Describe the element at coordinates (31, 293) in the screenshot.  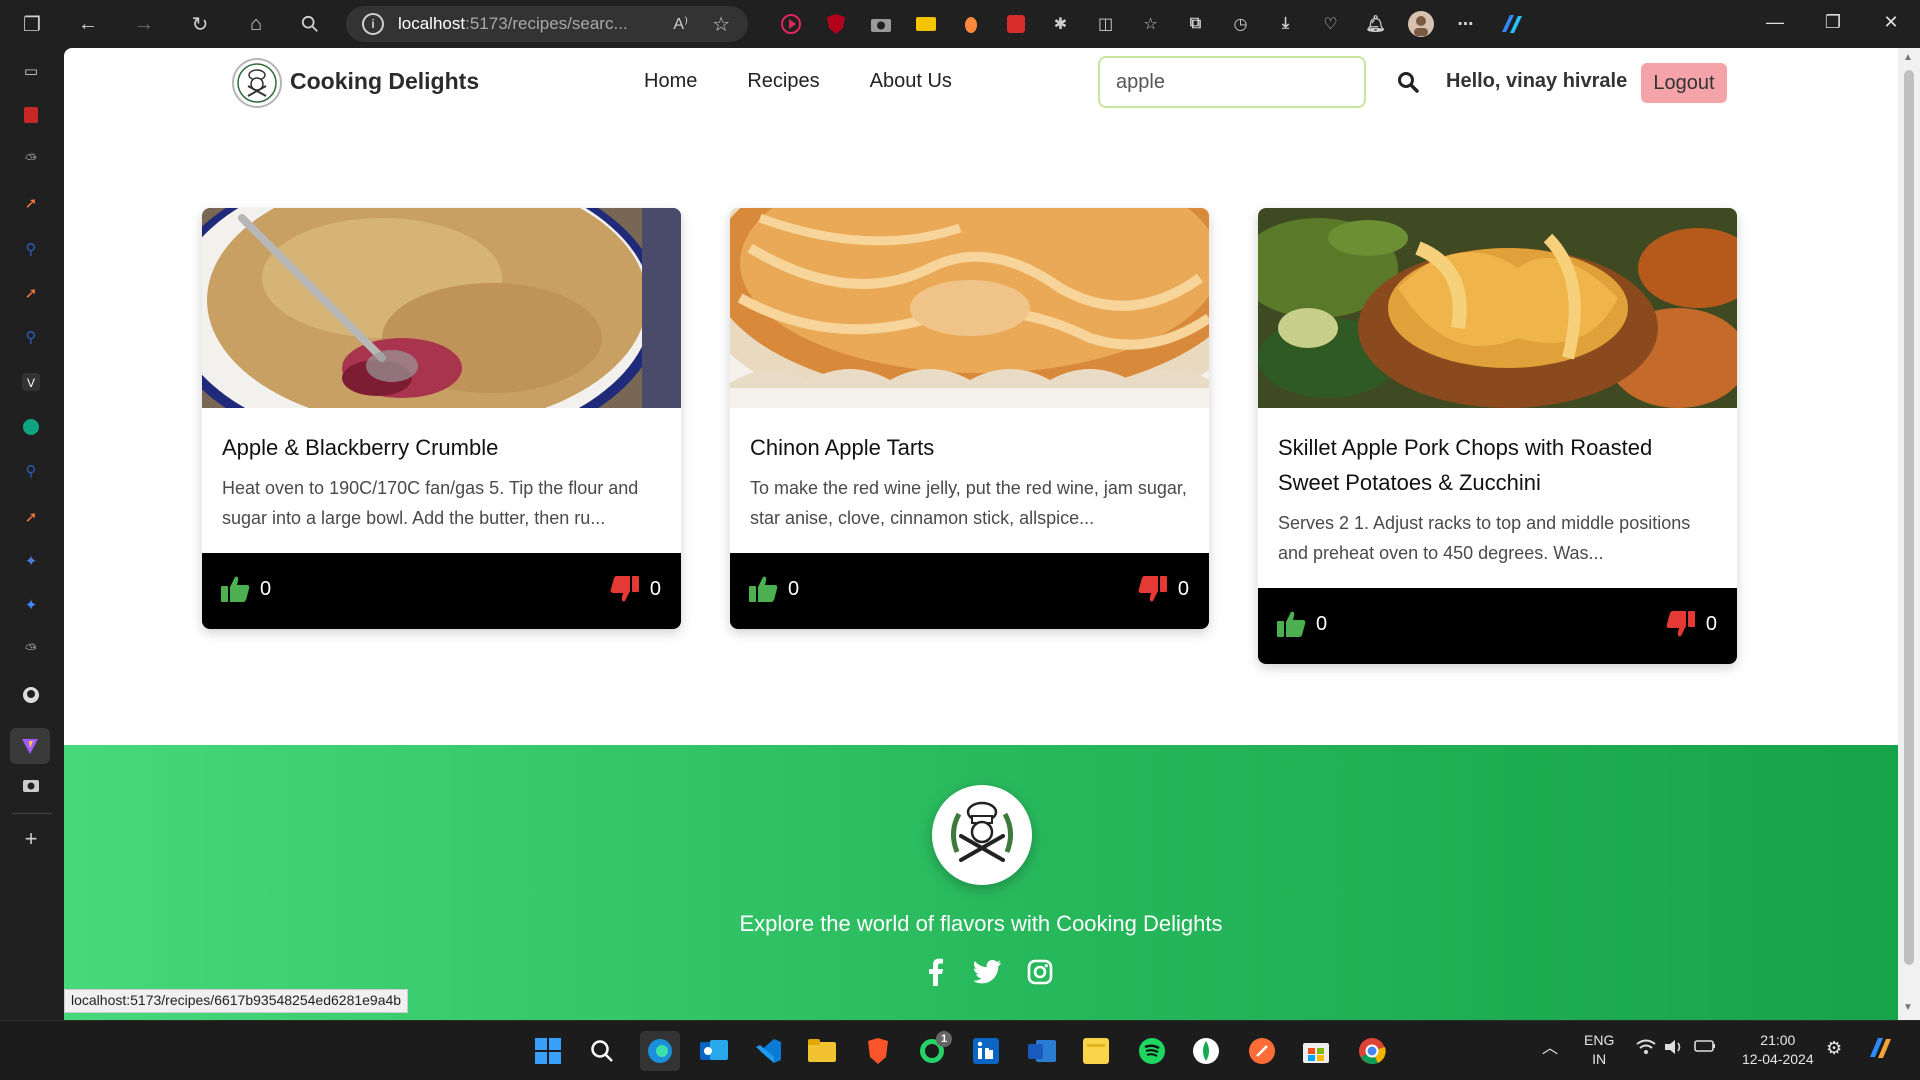
I see `sidebar-postman2-icon: ➚` at that location.